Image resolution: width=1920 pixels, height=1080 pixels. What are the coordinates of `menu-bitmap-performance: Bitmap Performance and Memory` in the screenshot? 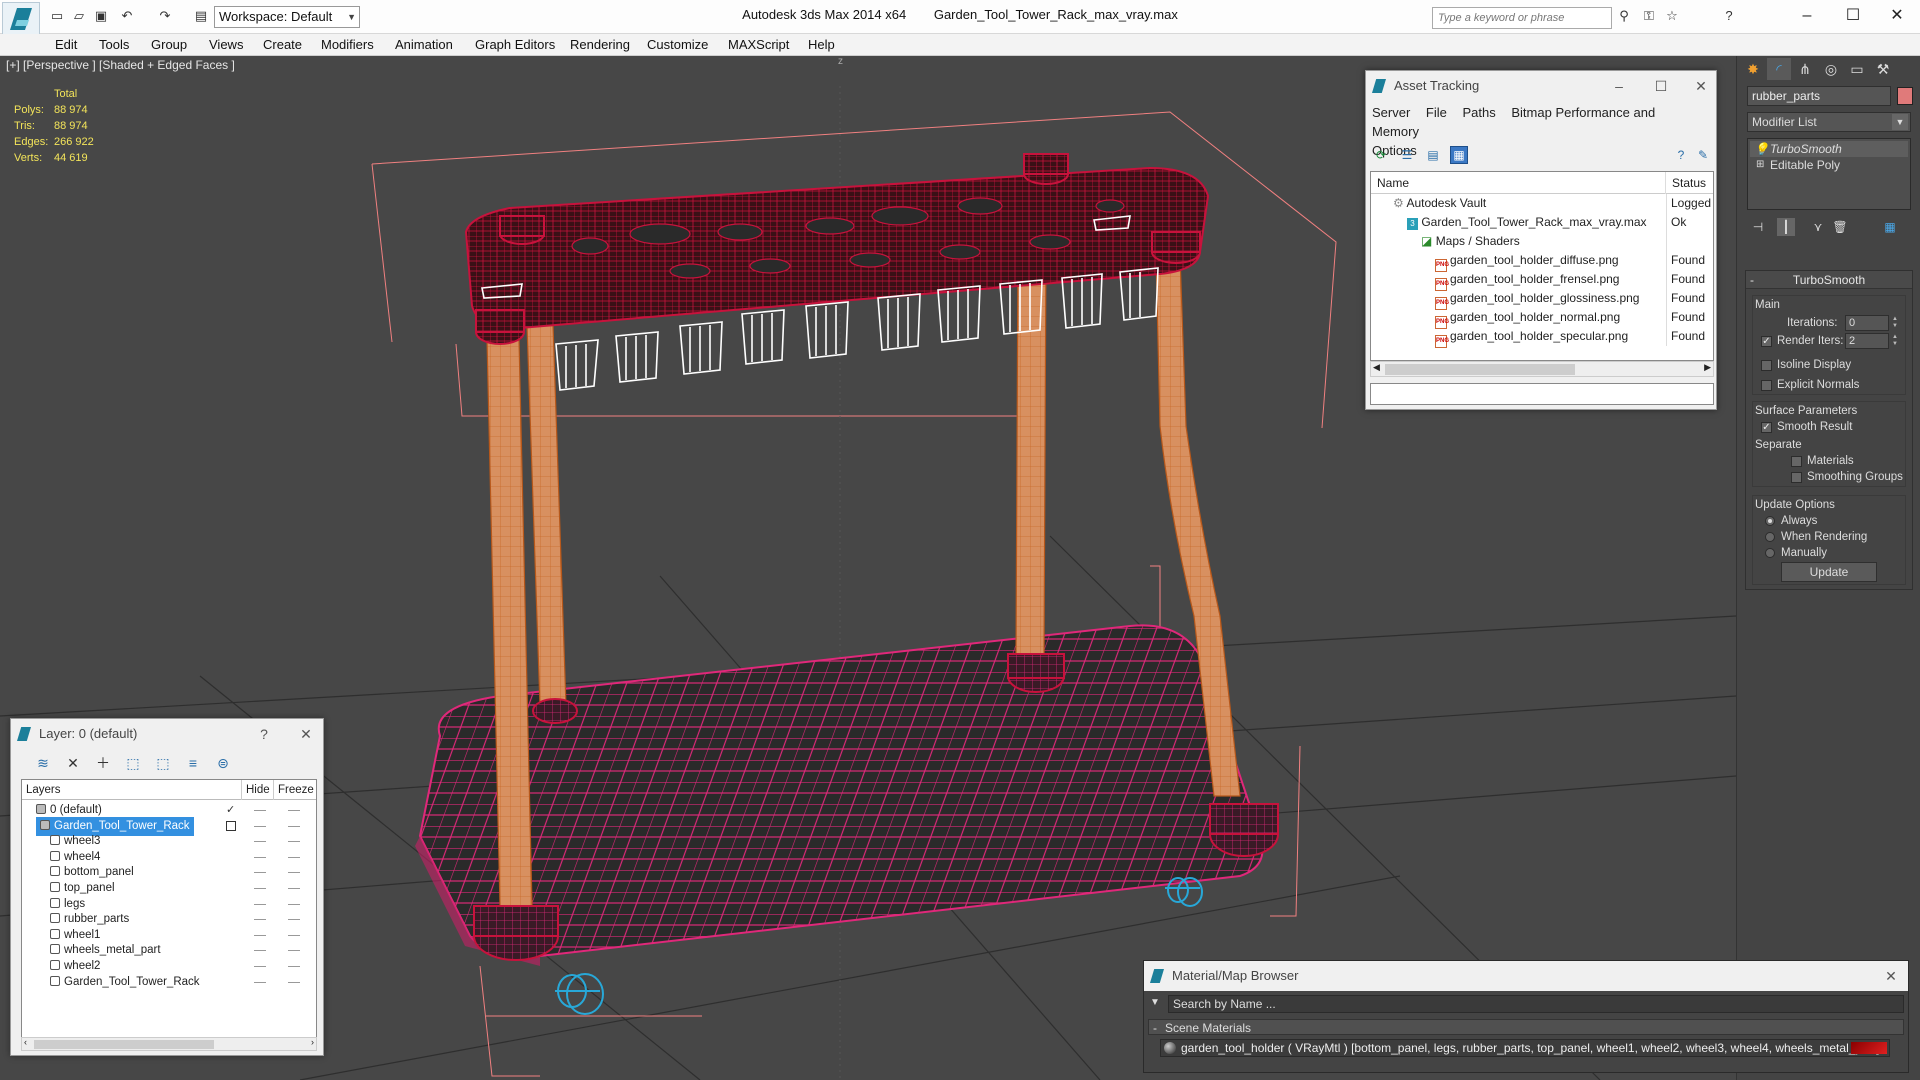 It's located at (1513, 122).